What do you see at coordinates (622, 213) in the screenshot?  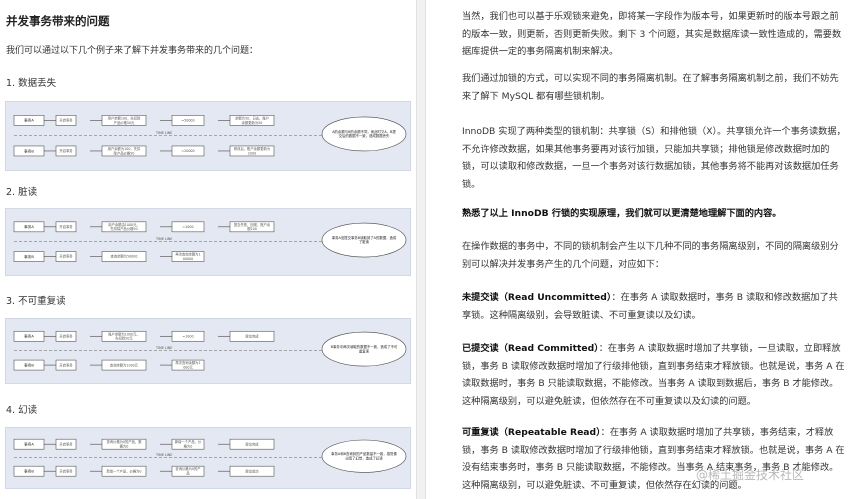 I see `paragraph-innodb-summary: 熟悉了以上 InnoDB 行锁的实现原理，我们就可以更清楚地理解下面的内容。` at bounding box center [622, 213].